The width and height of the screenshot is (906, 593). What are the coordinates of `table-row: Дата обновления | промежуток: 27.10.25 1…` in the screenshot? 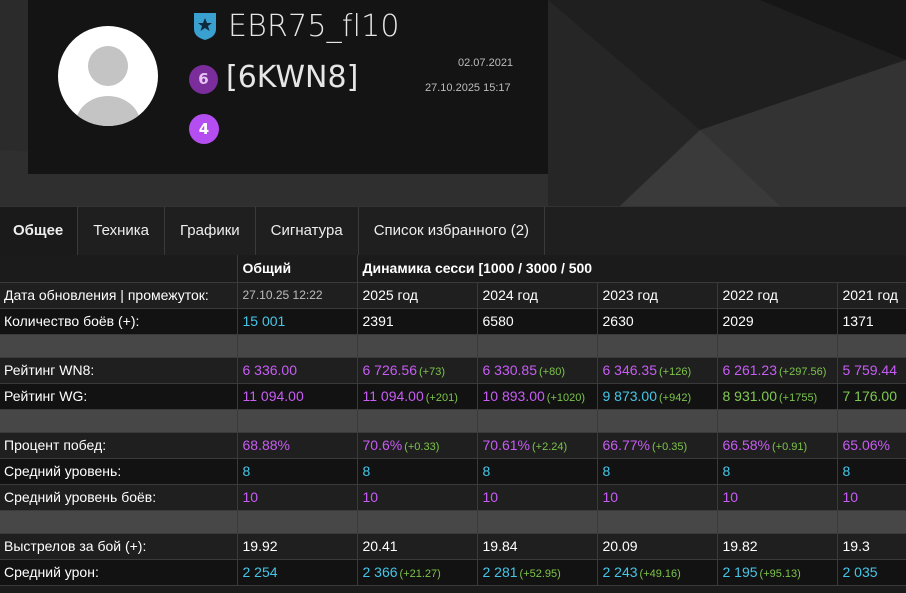 It's located at (453, 295).